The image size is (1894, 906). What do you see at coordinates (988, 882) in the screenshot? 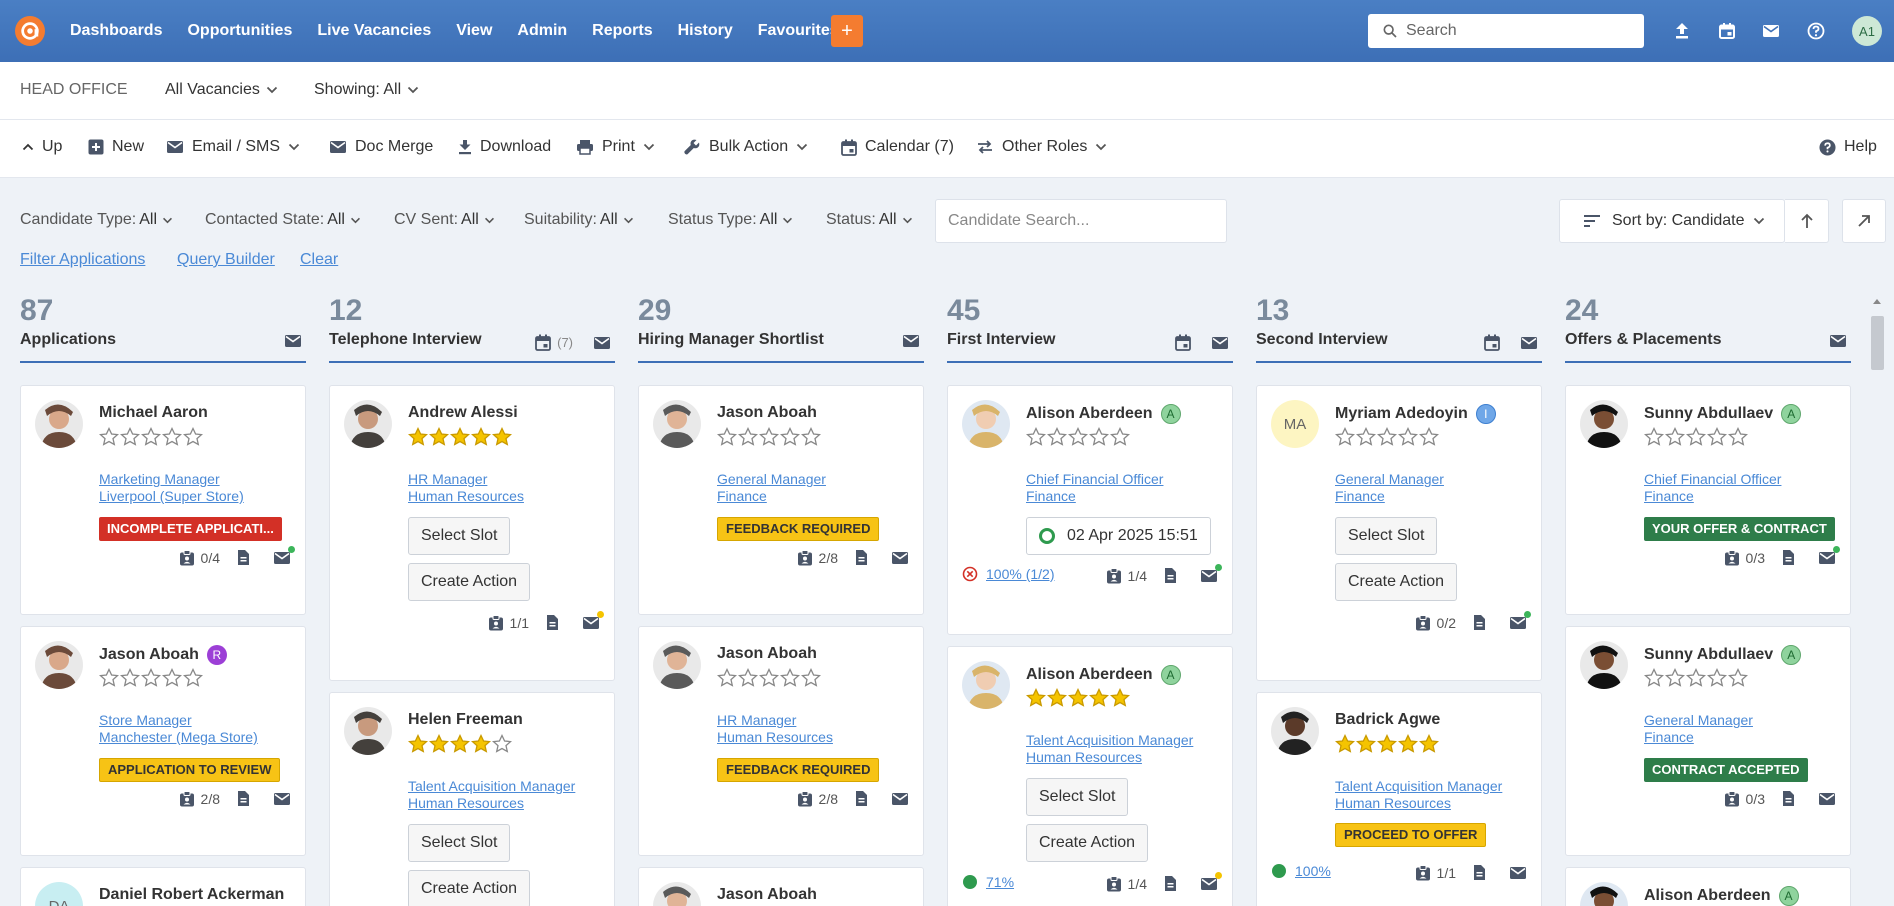
I see `progress-indicator: 71%` at bounding box center [988, 882].